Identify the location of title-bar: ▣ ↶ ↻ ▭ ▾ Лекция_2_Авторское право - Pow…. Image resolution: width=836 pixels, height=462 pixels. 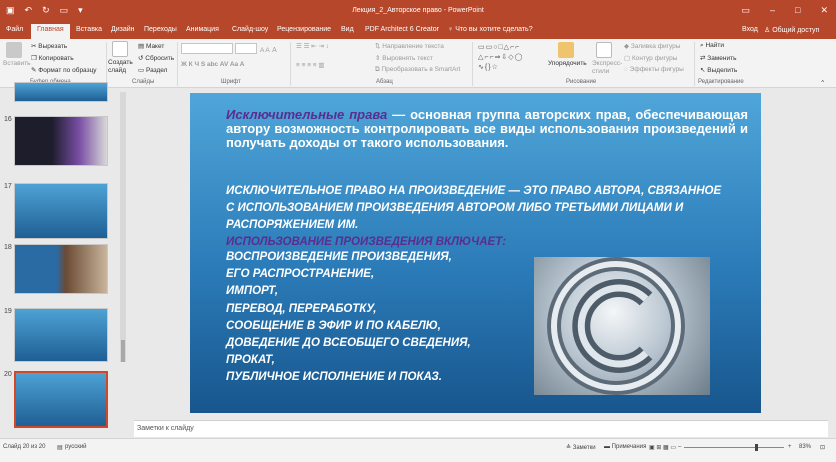
(418, 11).